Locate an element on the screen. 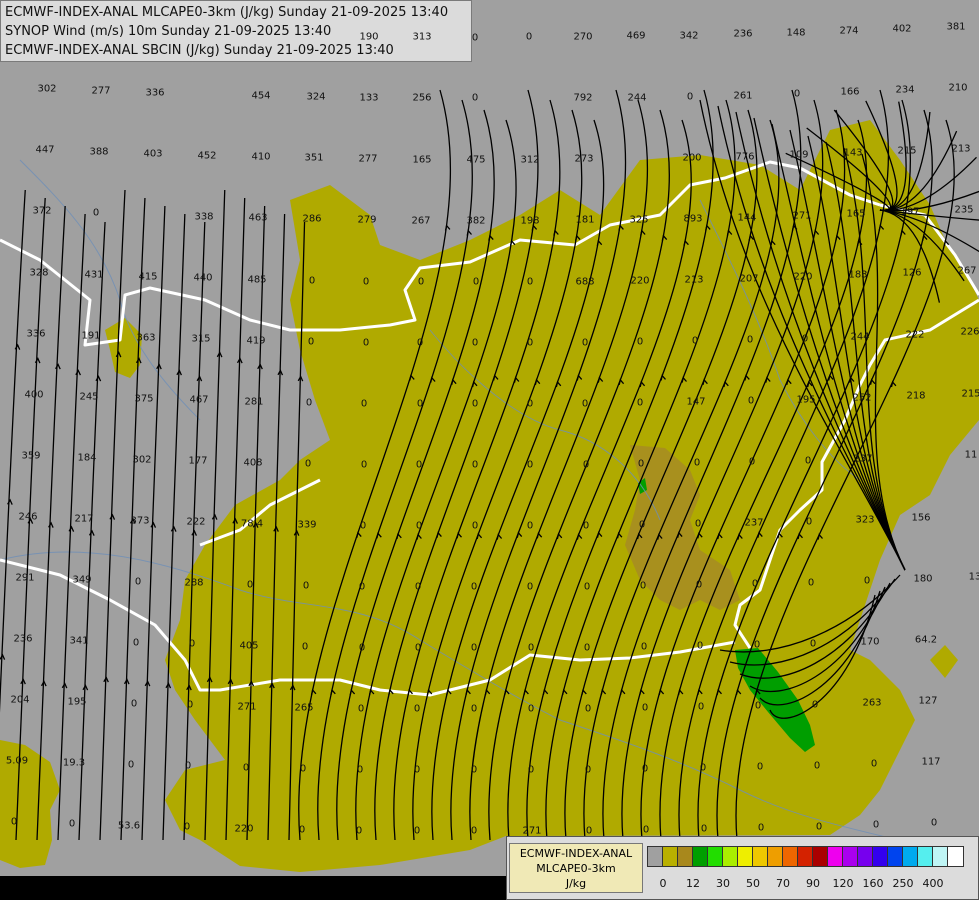 The height and width of the screenshot is (900, 979). cin-value: 213 is located at coordinates (961, 149).